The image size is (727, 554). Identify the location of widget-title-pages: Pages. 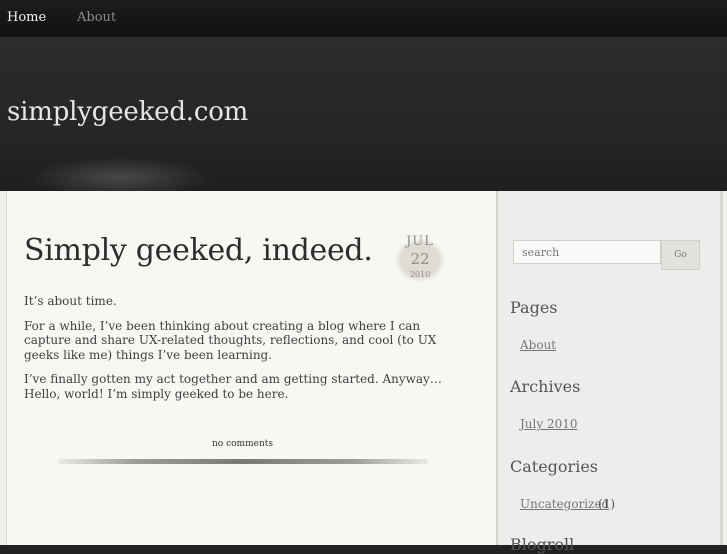
(534, 307).